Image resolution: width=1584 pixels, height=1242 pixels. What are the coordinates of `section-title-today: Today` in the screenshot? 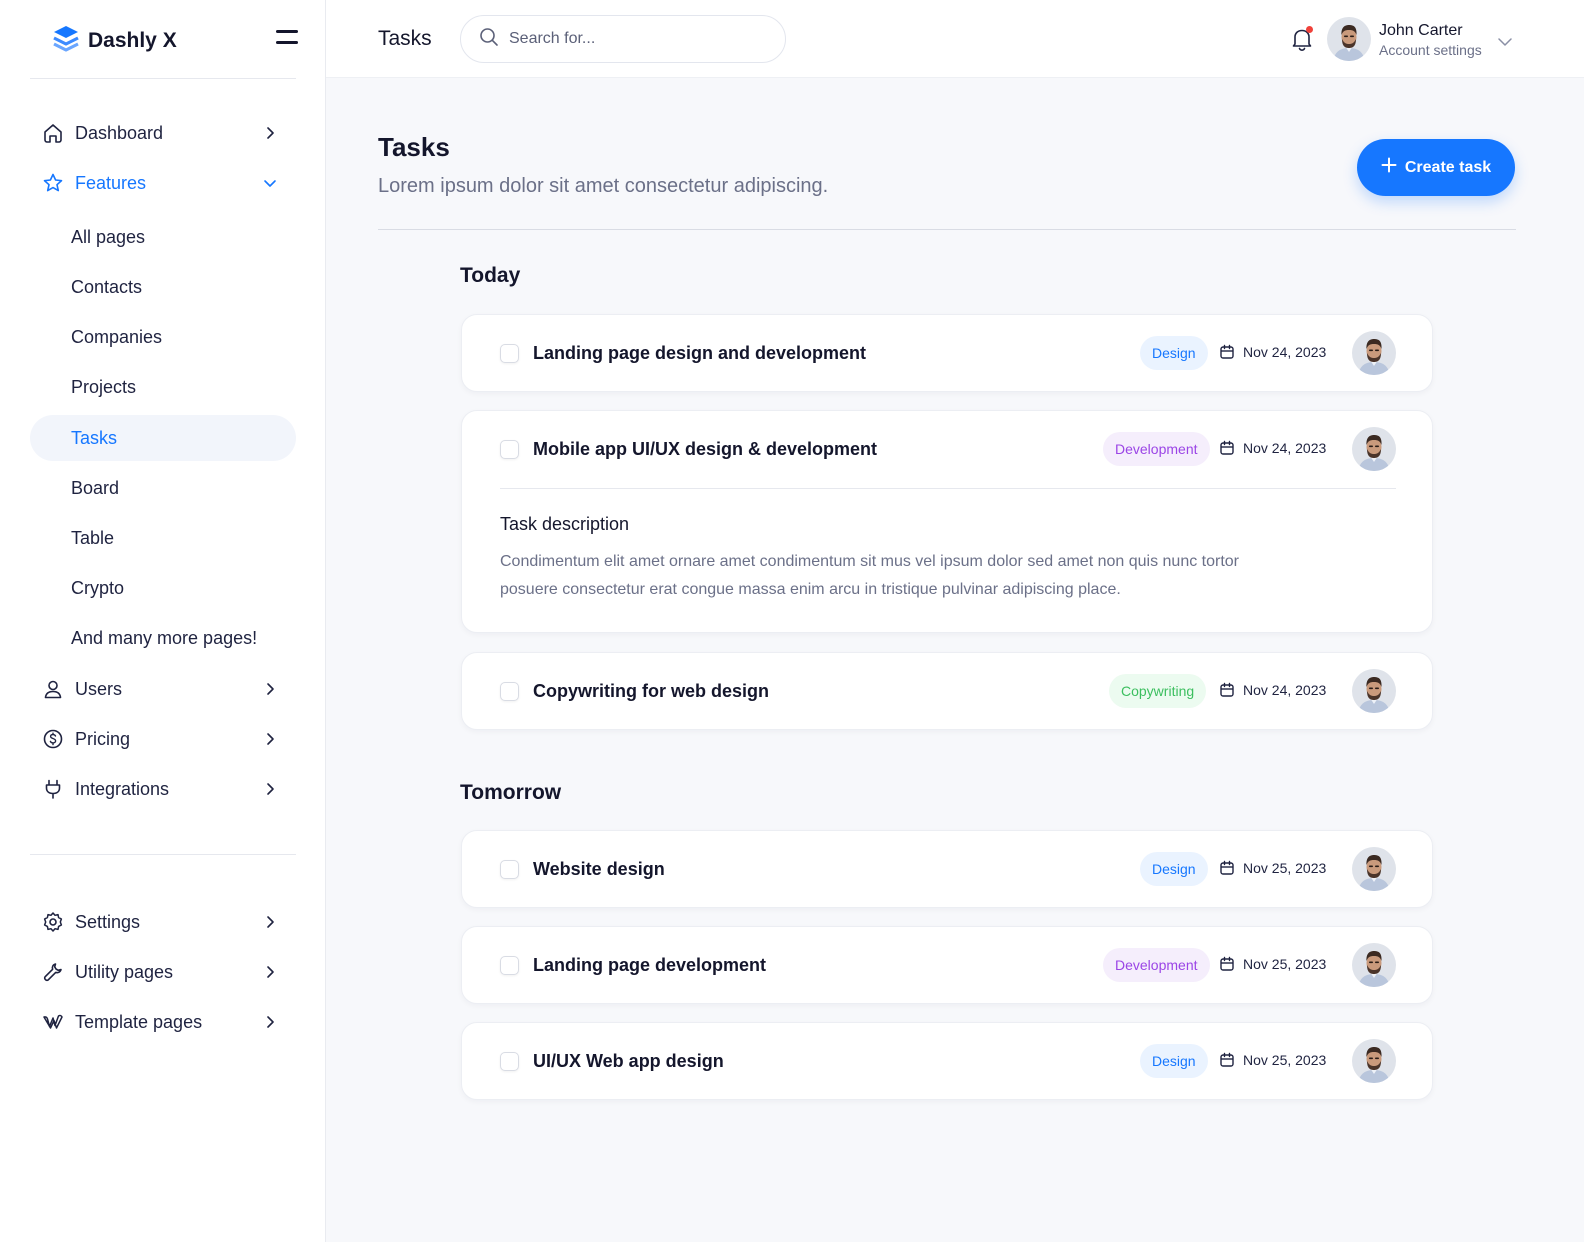 It's located at (490, 275).